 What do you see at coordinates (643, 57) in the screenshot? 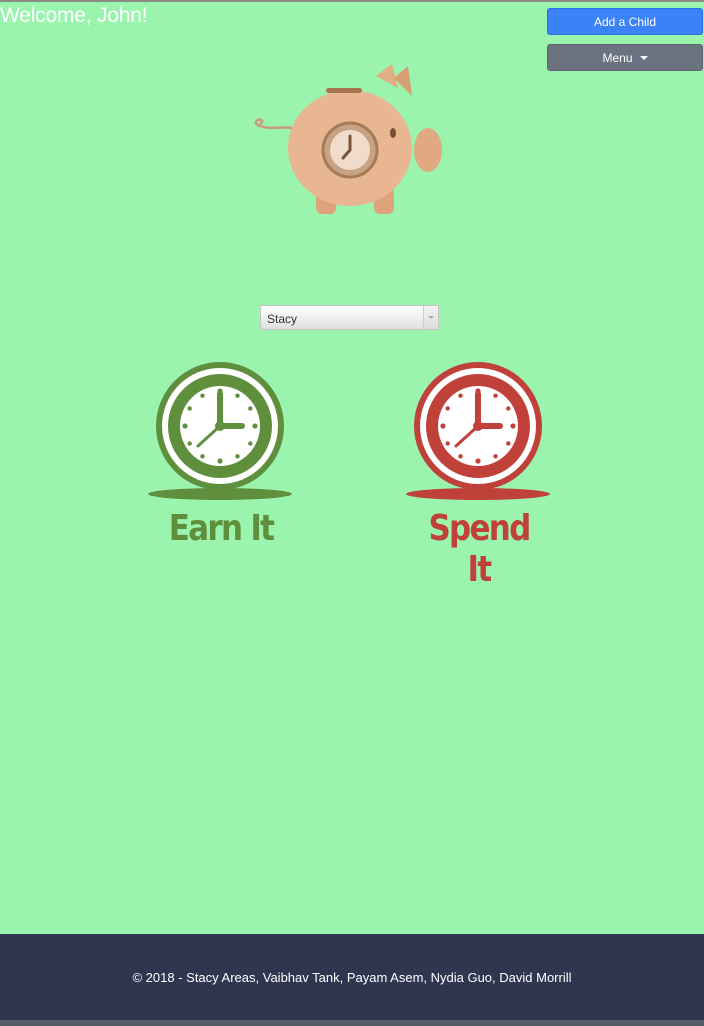
I see `caret-down-icon` at bounding box center [643, 57].